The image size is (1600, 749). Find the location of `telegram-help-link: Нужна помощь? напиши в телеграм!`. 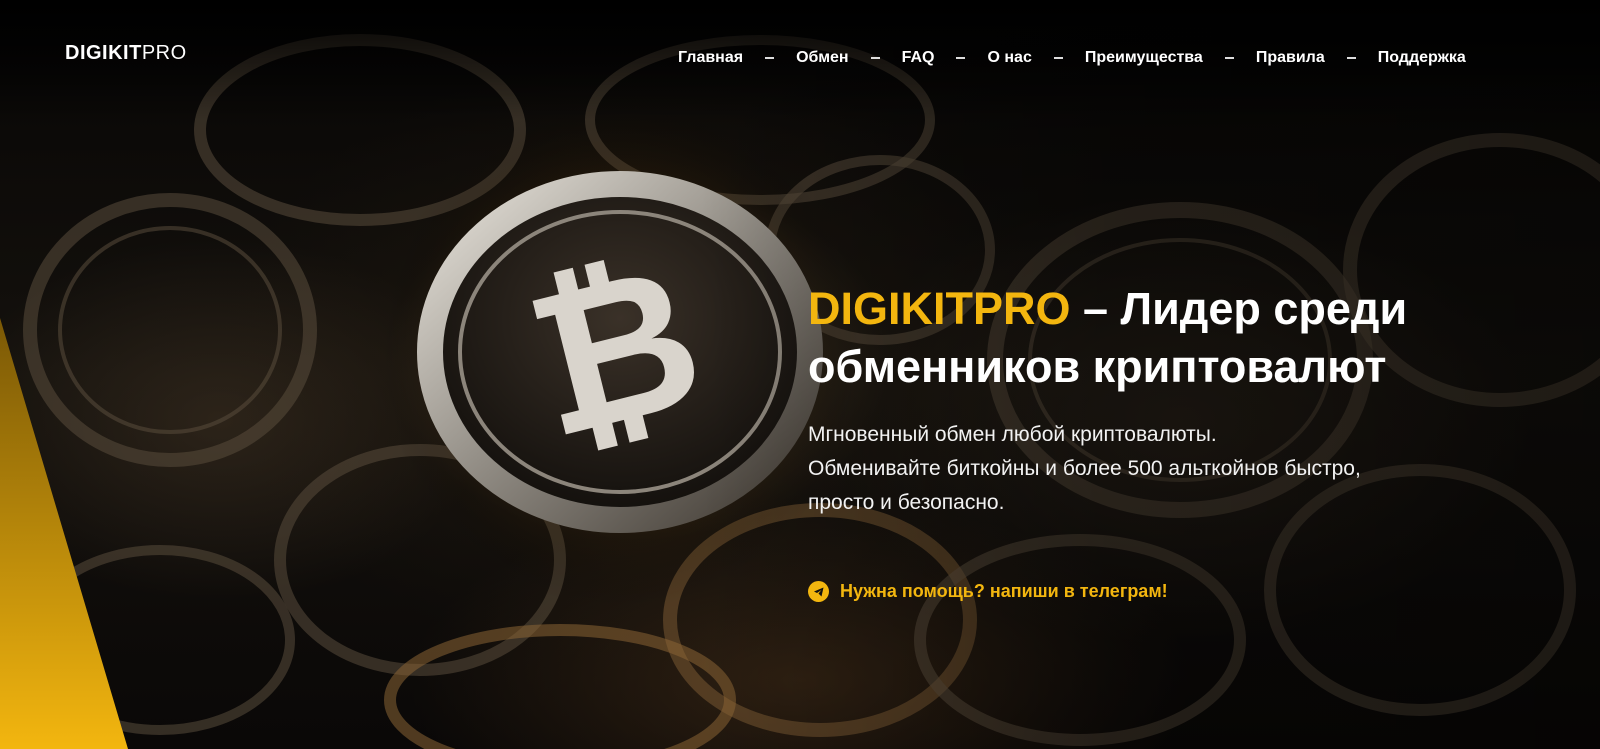

telegram-help-link: Нужна помощь? напиши в телеграм! is located at coordinates (988, 591).